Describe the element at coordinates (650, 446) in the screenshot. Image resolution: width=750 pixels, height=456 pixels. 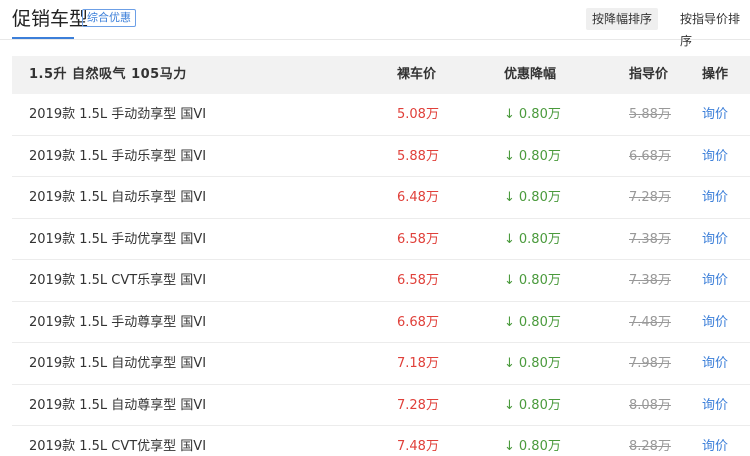
I see `guide-price: 8.28万` at that location.